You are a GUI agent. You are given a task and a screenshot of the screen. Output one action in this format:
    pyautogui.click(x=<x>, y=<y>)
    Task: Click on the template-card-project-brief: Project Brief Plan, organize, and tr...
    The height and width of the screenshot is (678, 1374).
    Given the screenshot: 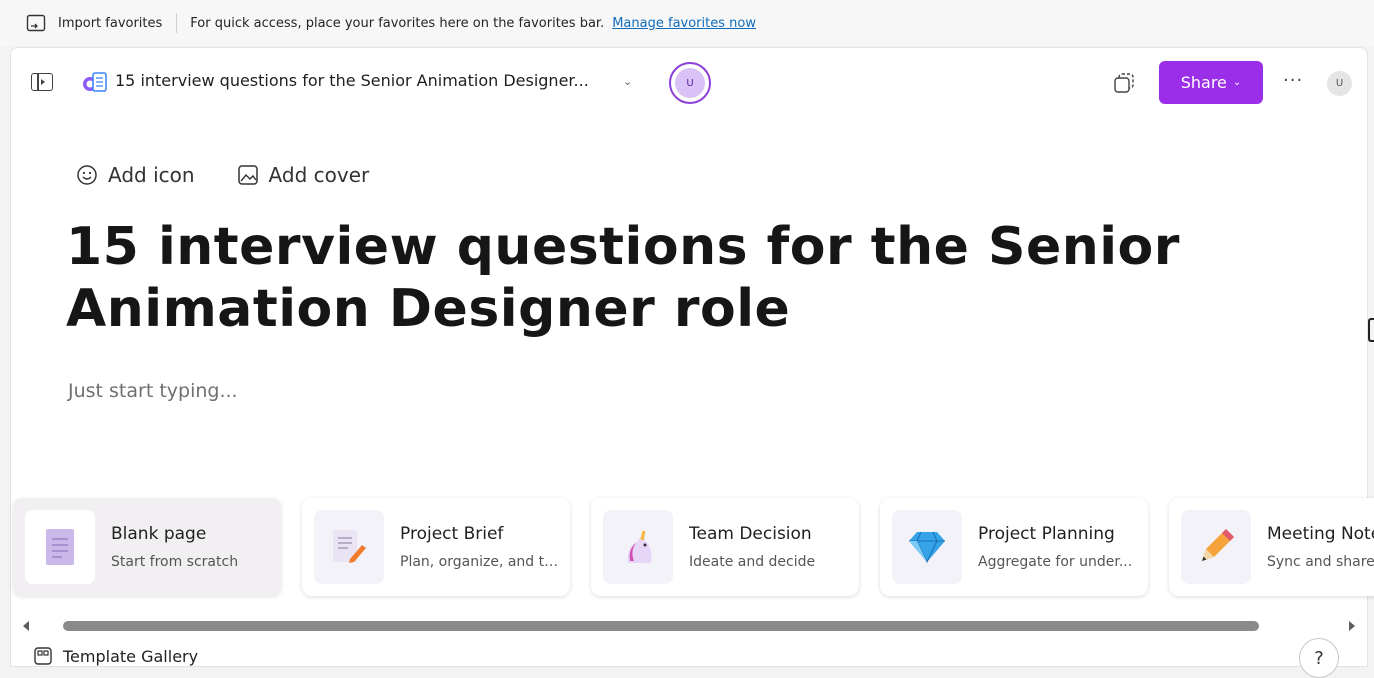 What is the action you would take?
    pyautogui.click(x=436, y=547)
    